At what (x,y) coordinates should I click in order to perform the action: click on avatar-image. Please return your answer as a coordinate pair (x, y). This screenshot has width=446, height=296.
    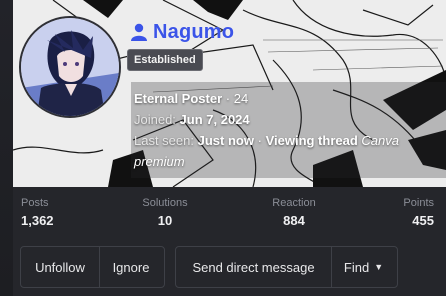
    Looking at the image, I should click on (70, 67).